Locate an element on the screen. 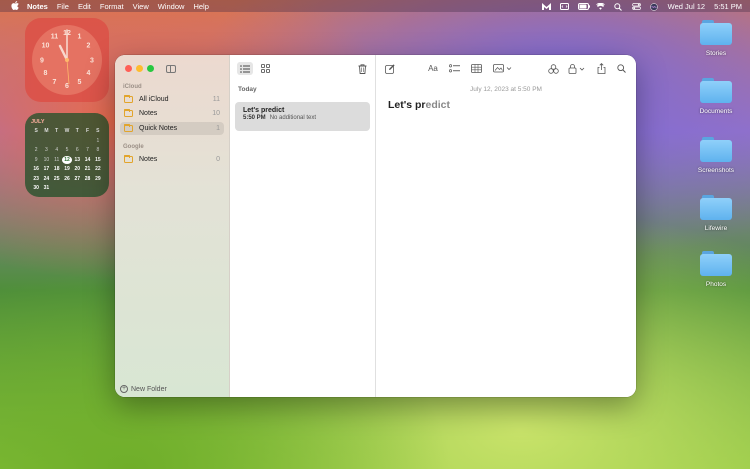 This screenshot has height=469, width=750. note-list-item: Let's predict 5:50 PM No additional text is located at coordinates (302, 116).